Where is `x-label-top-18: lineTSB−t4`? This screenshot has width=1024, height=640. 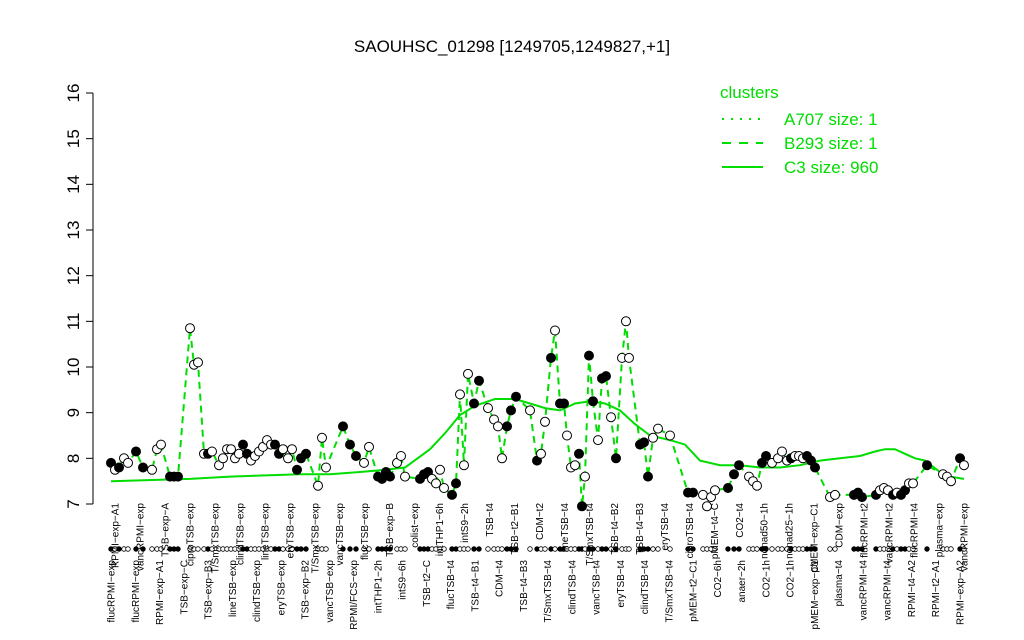 x-label-top-18: lineTSB−t4 is located at coordinates (565, 528).